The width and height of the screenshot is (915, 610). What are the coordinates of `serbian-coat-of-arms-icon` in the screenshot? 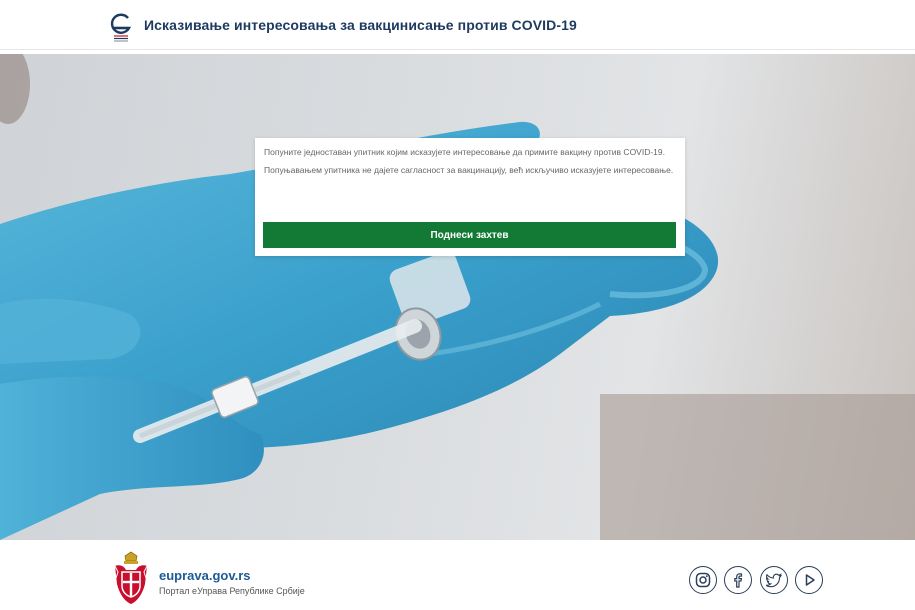 It's located at (131, 578).